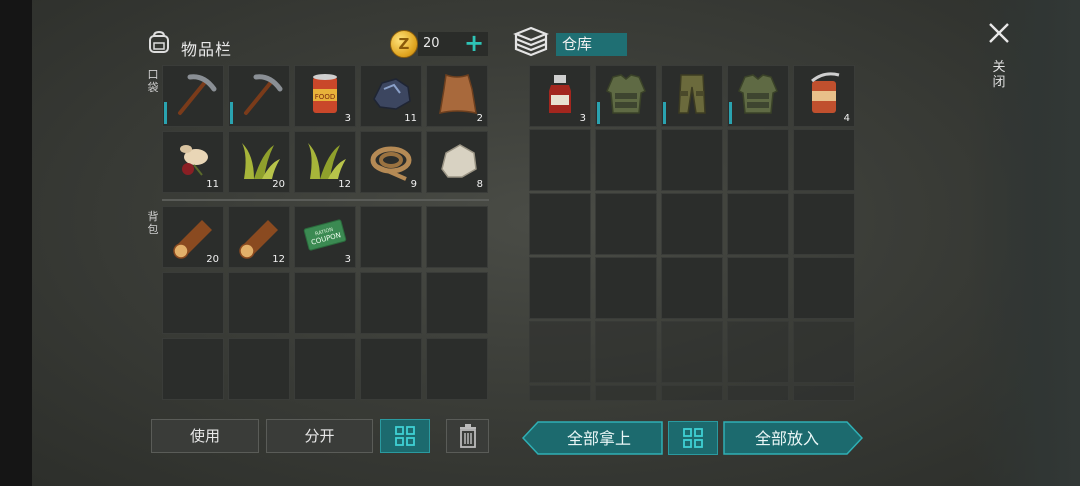 The width and height of the screenshot is (1080, 486). I want to click on pocket-slot: 20, so click(259, 162).